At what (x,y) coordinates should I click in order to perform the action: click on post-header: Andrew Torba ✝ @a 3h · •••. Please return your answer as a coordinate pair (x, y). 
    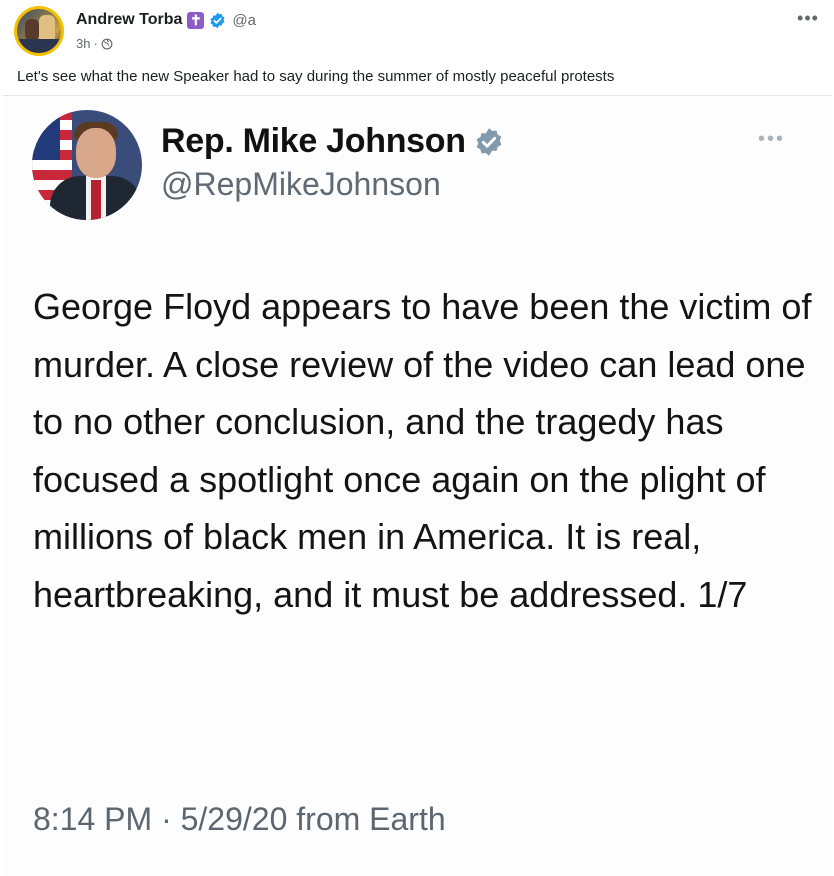
    Looking at the image, I should click on (417, 34).